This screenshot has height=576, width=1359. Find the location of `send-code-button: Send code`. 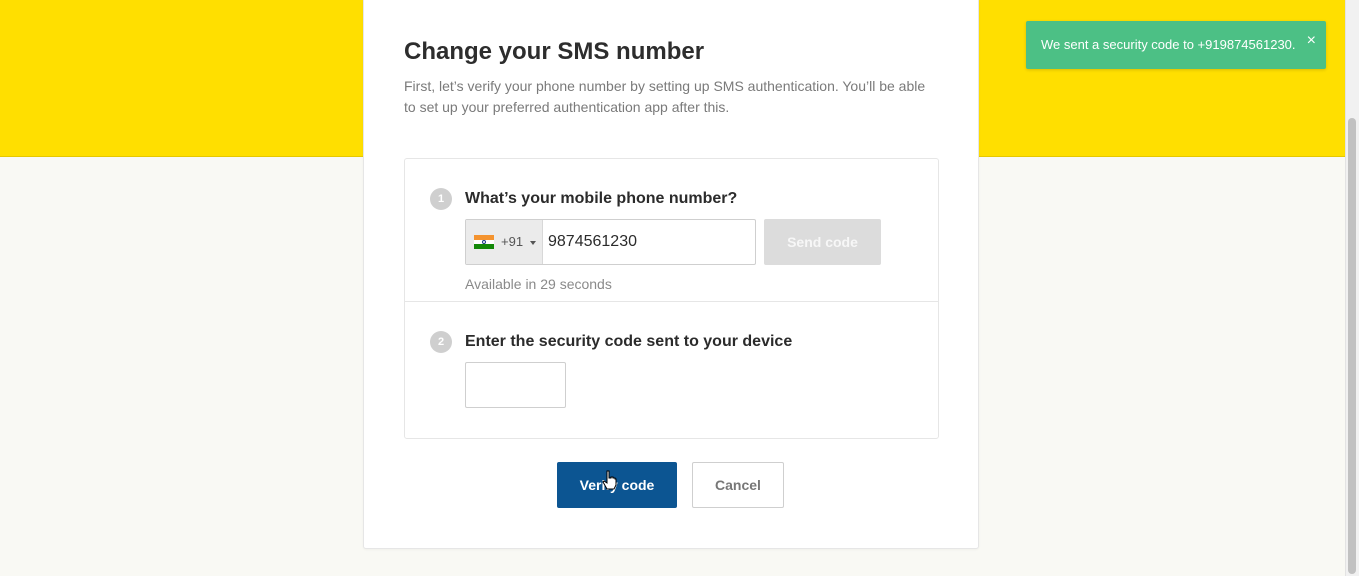

send-code-button: Send code is located at coordinates (822, 242).